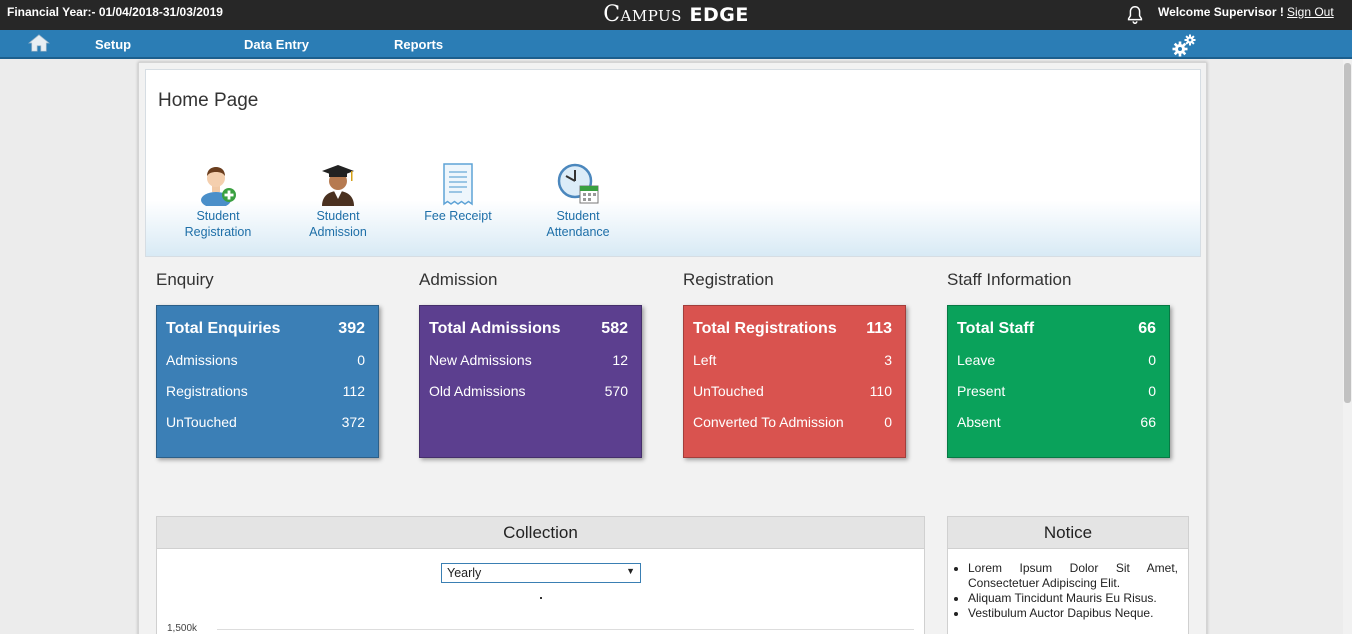 Image resolution: width=1352 pixels, height=634 pixels. I want to click on row-label: Total Staff, so click(996, 328).